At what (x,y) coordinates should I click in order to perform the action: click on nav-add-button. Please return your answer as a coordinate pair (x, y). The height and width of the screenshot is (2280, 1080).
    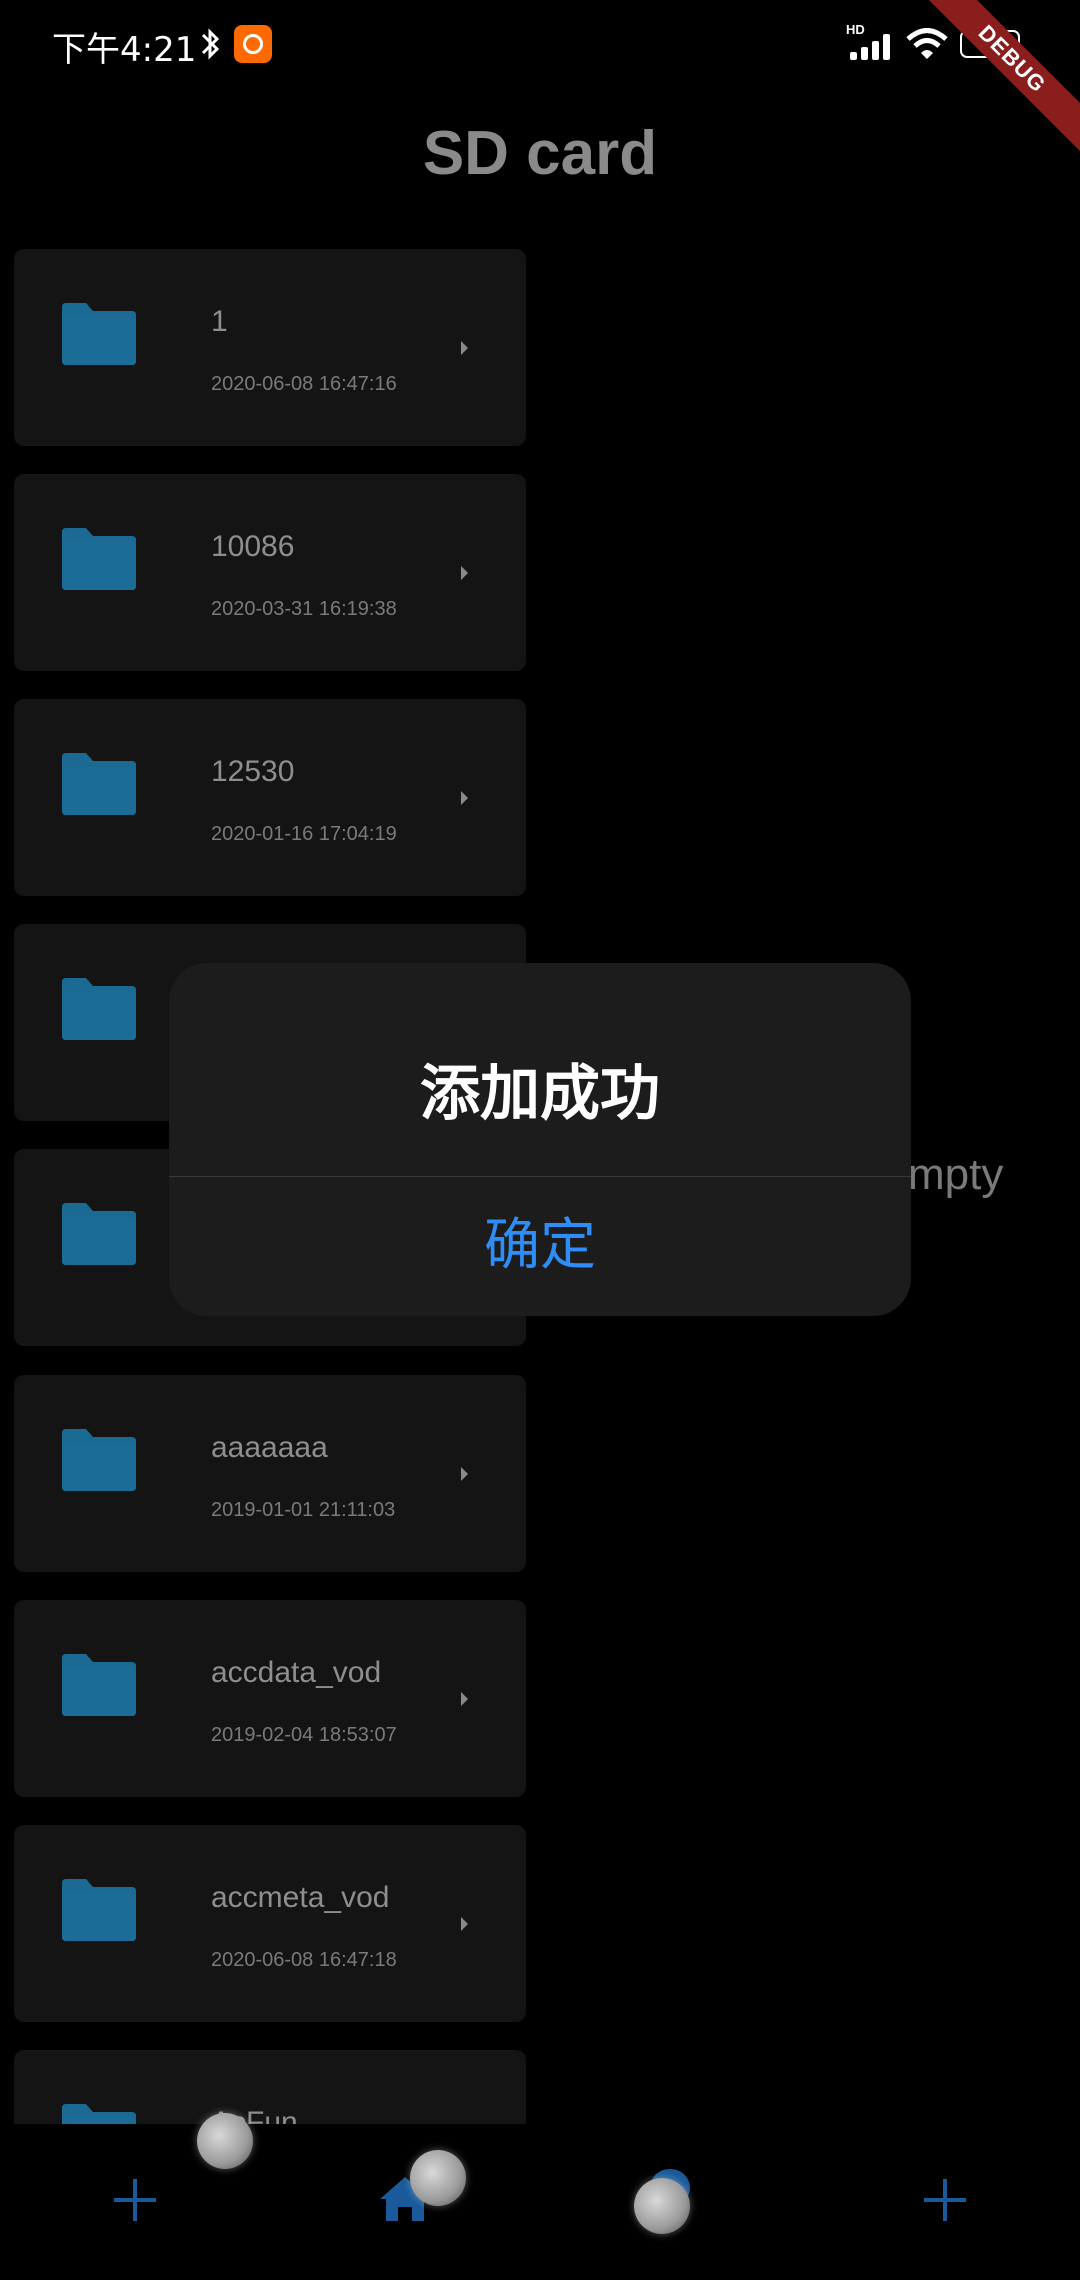
    Looking at the image, I should click on (135, 2200).